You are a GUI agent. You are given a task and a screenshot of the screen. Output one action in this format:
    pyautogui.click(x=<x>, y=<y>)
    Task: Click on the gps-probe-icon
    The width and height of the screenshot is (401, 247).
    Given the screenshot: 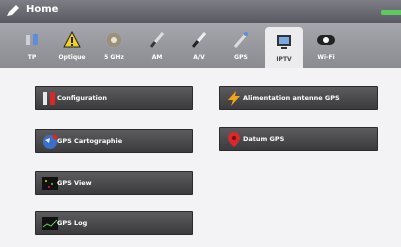 What is the action you would take?
    pyautogui.click(x=241, y=40)
    